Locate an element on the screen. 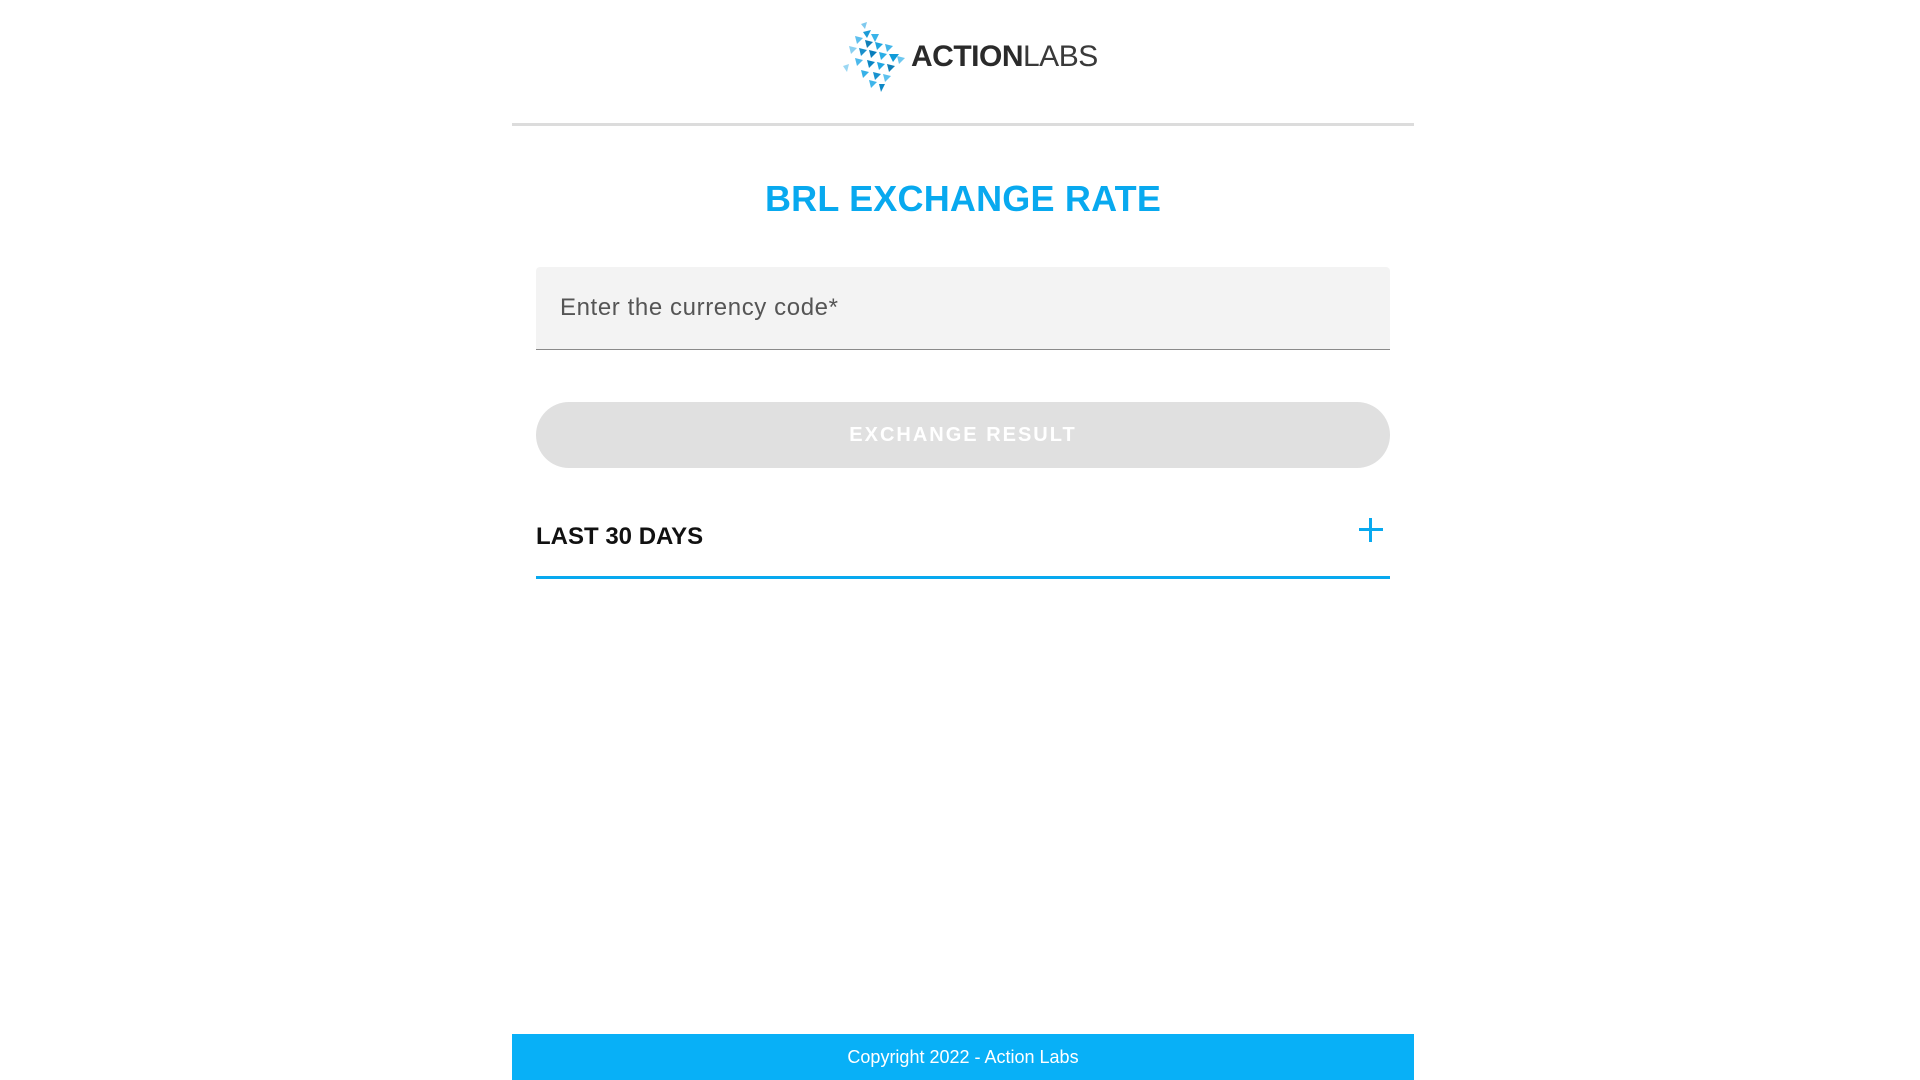  plus-icon is located at coordinates (1371, 530).